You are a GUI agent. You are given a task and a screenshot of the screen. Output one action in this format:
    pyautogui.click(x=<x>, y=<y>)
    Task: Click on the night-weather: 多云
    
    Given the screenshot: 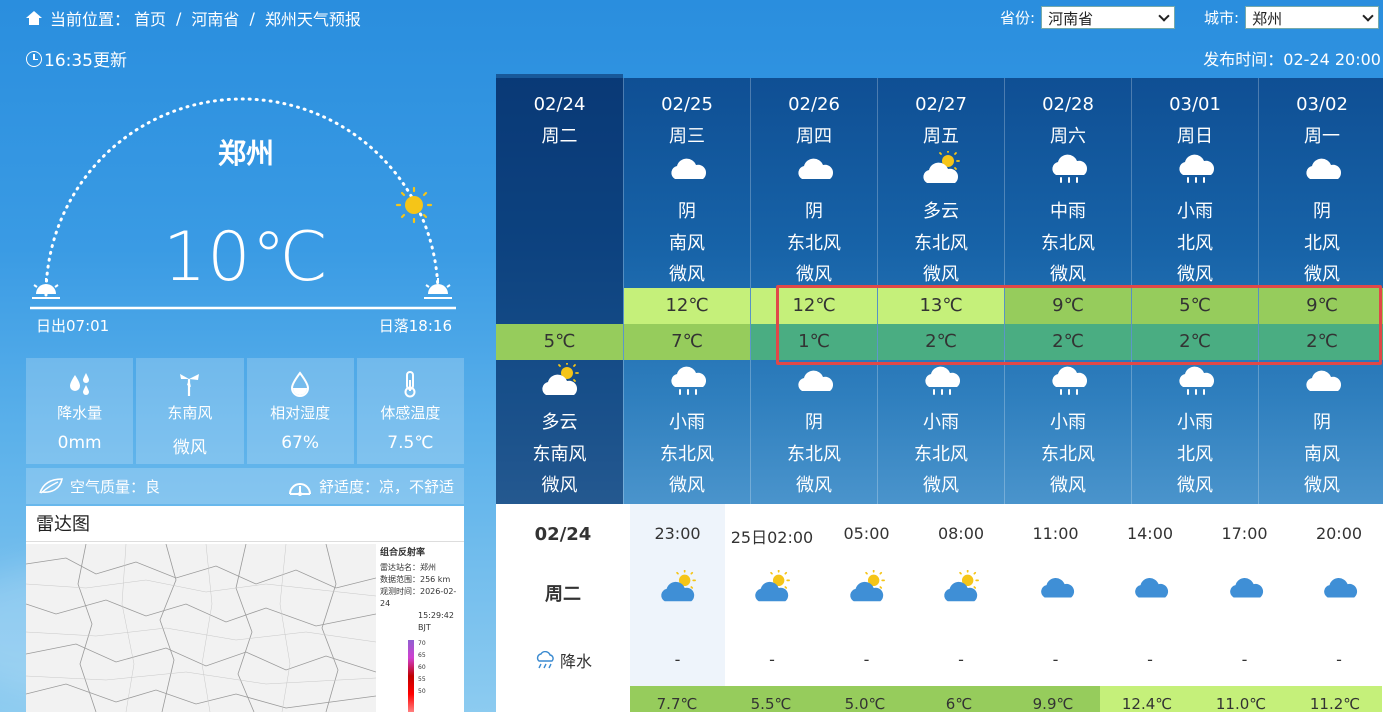 What is the action you would take?
    pyautogui.click(x=559, y=422)
    